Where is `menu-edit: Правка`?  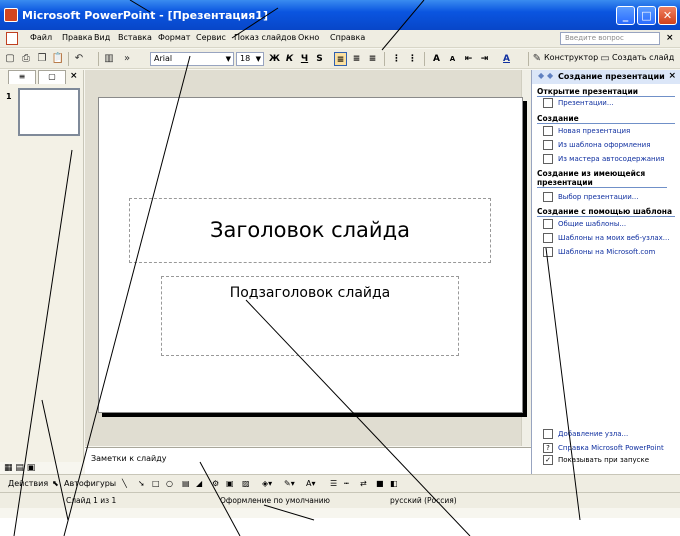
menu-edit: Правка is located at coordinates (77, 37).